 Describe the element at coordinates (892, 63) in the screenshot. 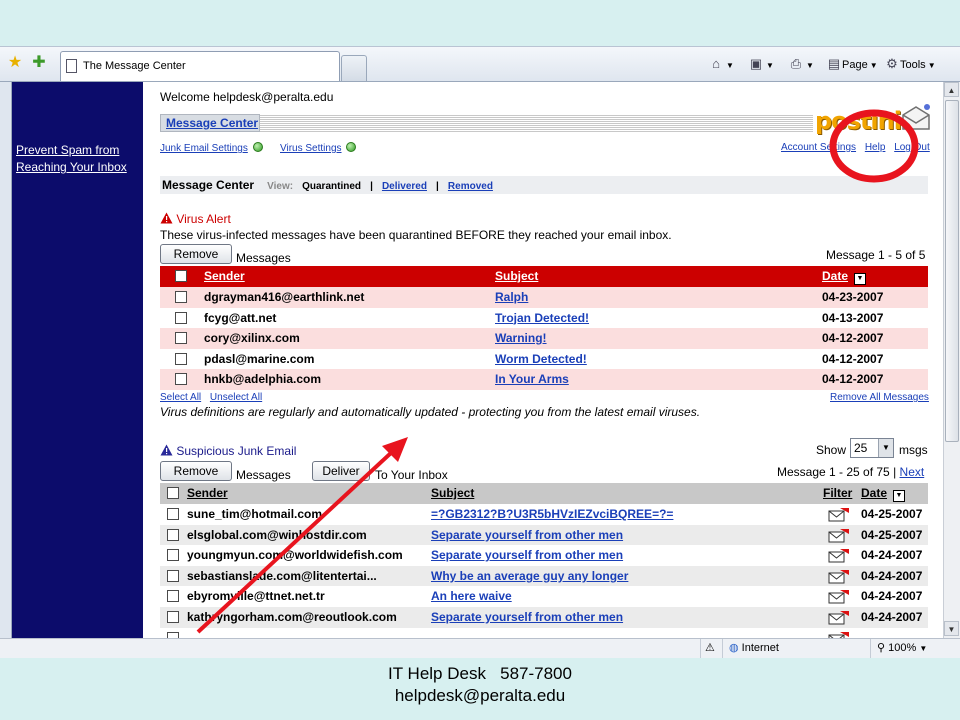

I see `gear-icon: ⚙` at that location.